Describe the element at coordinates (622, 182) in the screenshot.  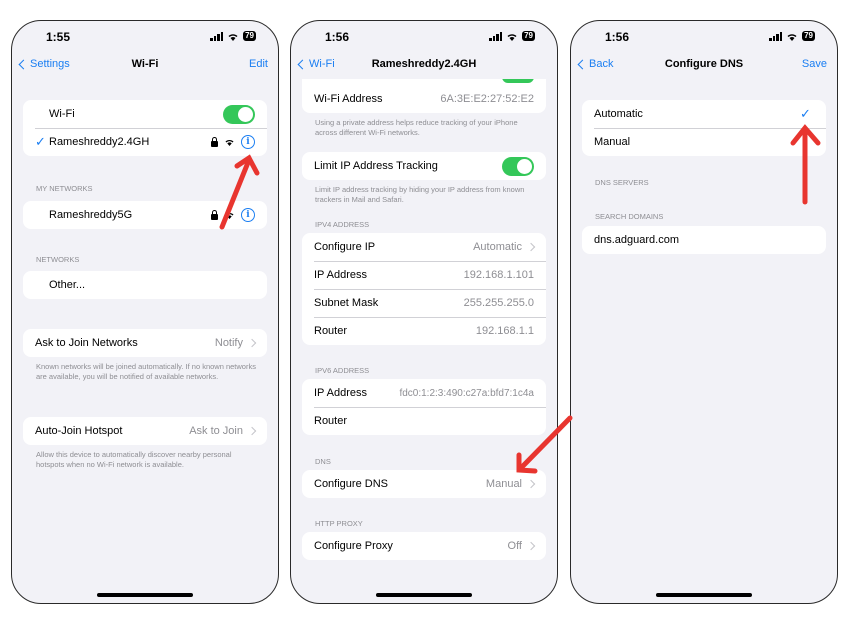
I see `dns-servers-header: DNS SERVERS` at that location.